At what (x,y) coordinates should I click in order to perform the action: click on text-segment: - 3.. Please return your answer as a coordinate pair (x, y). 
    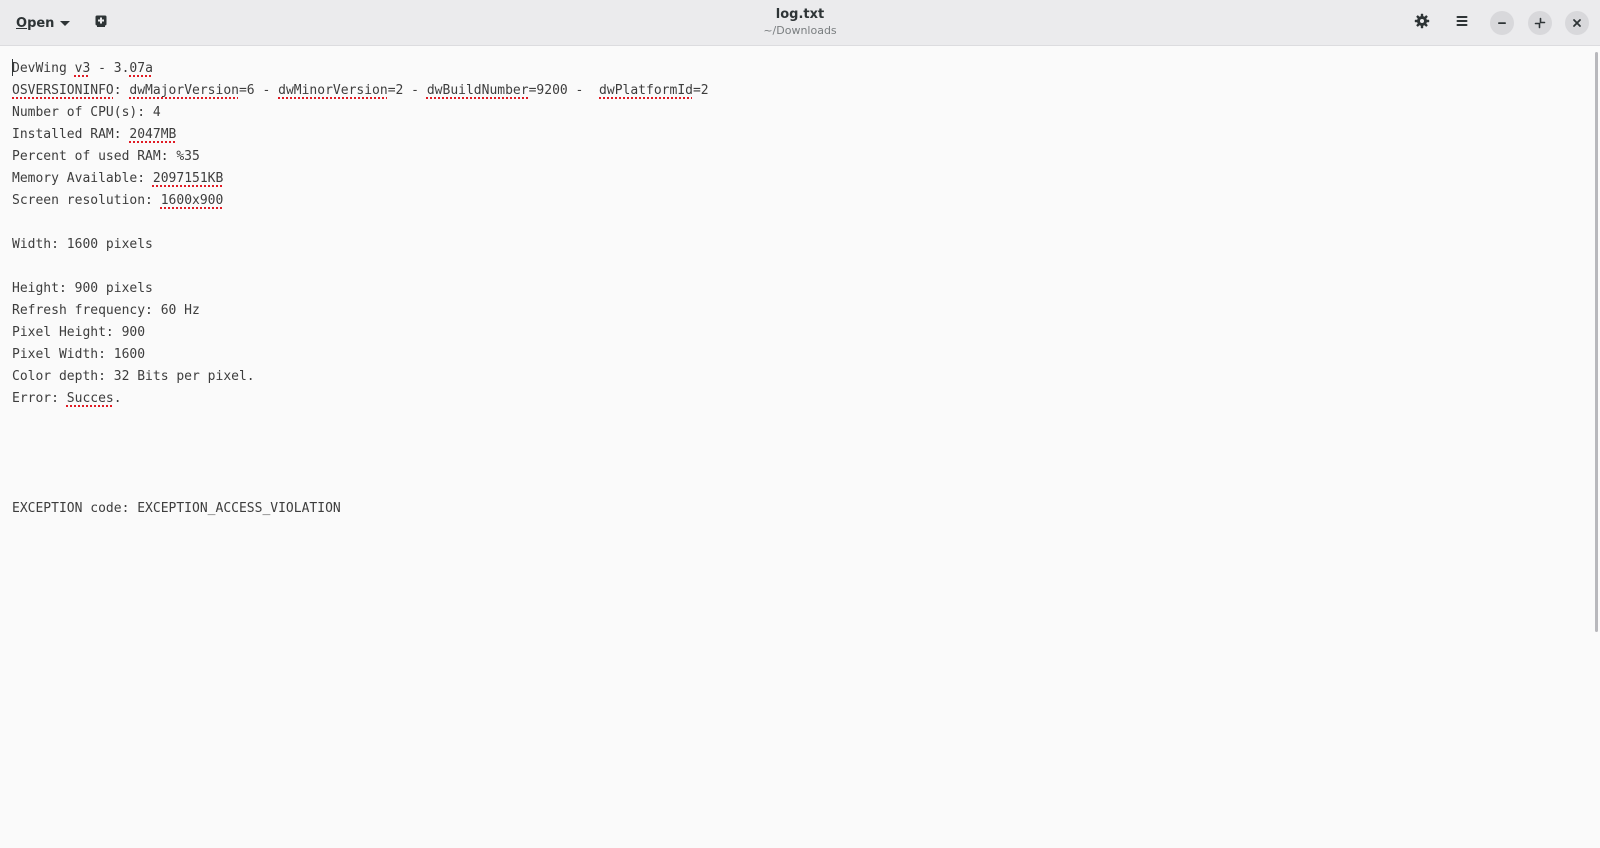
    Looking at the image, I should click on (110, 68).